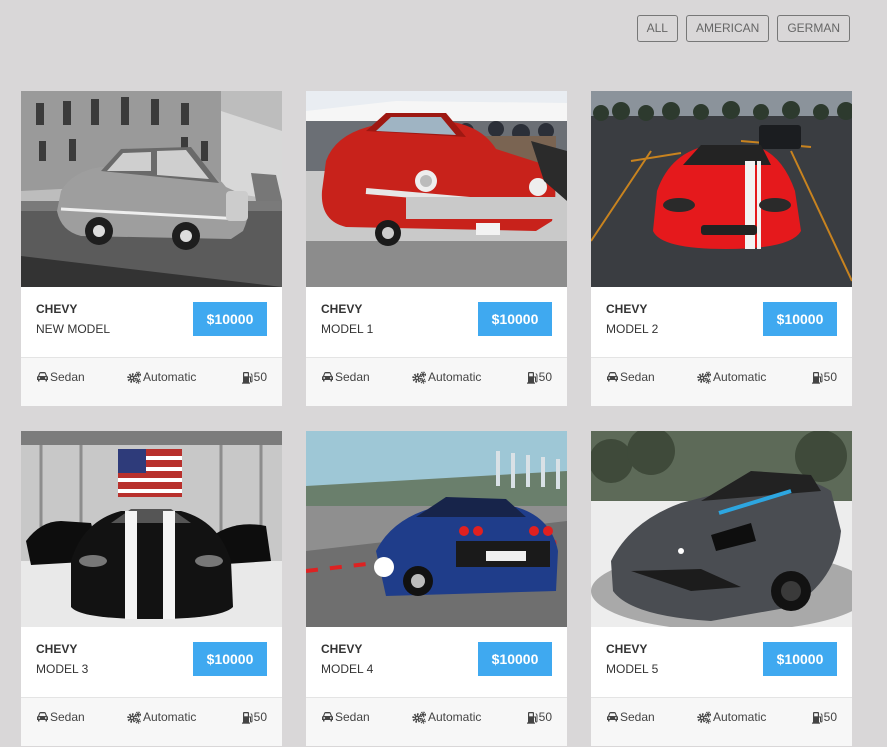 The image size is (887, 747). Describe the element at coordinates (347, 329) in the screenshot. I see `car-model: MODEL 1` at that location.